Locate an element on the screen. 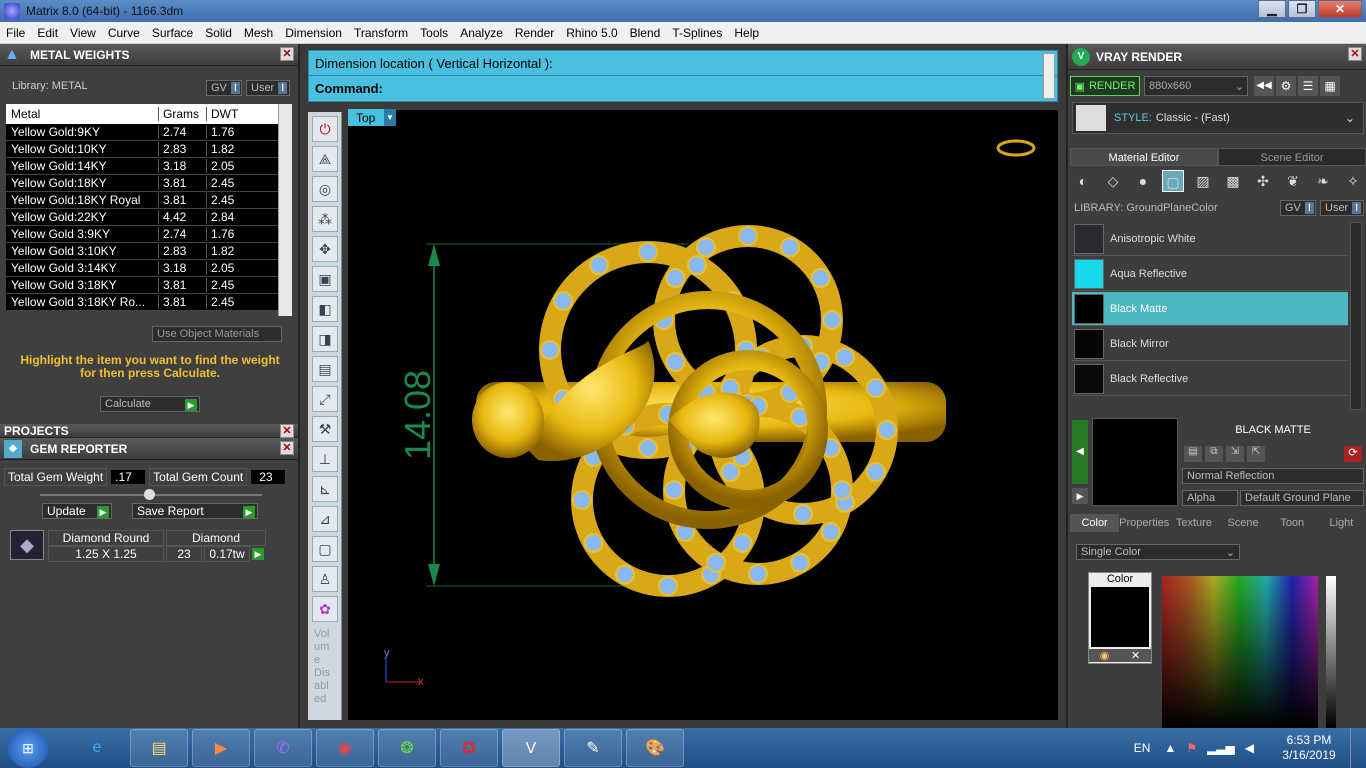 This screenshot has height=768, width=1366. volume-icon: ◀ is located at coordinates (1249, 748).